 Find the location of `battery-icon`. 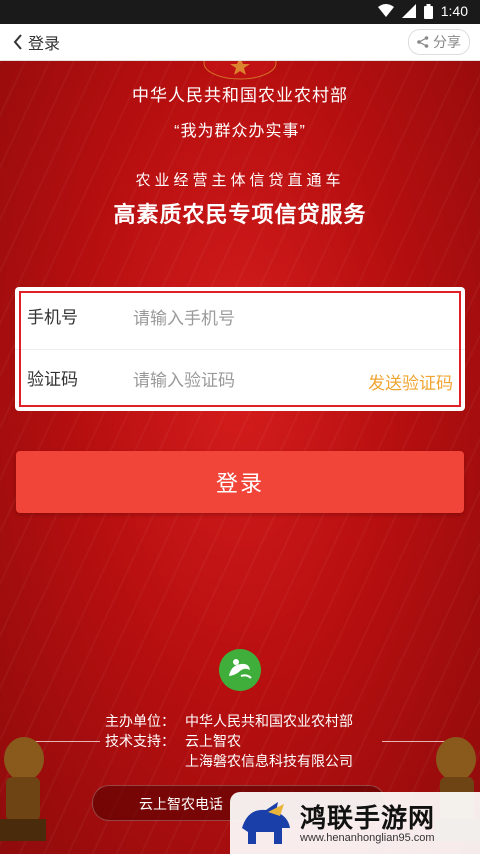

battery-icon is located at coordinates (428, 11).